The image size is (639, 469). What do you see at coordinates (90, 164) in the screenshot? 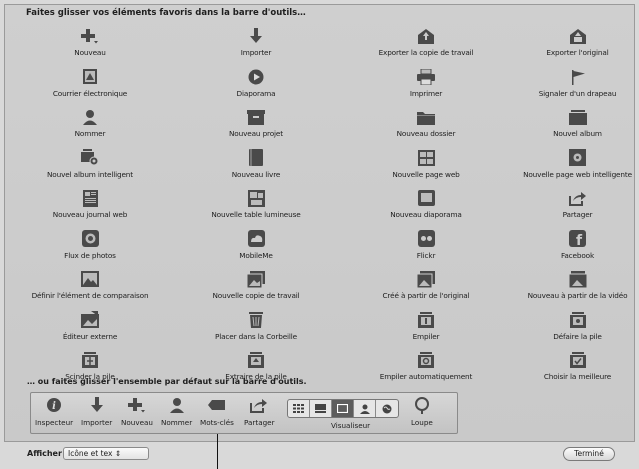
I see `toolbar-item: Nouvel album intelligent` at bounding box center [90, 164].